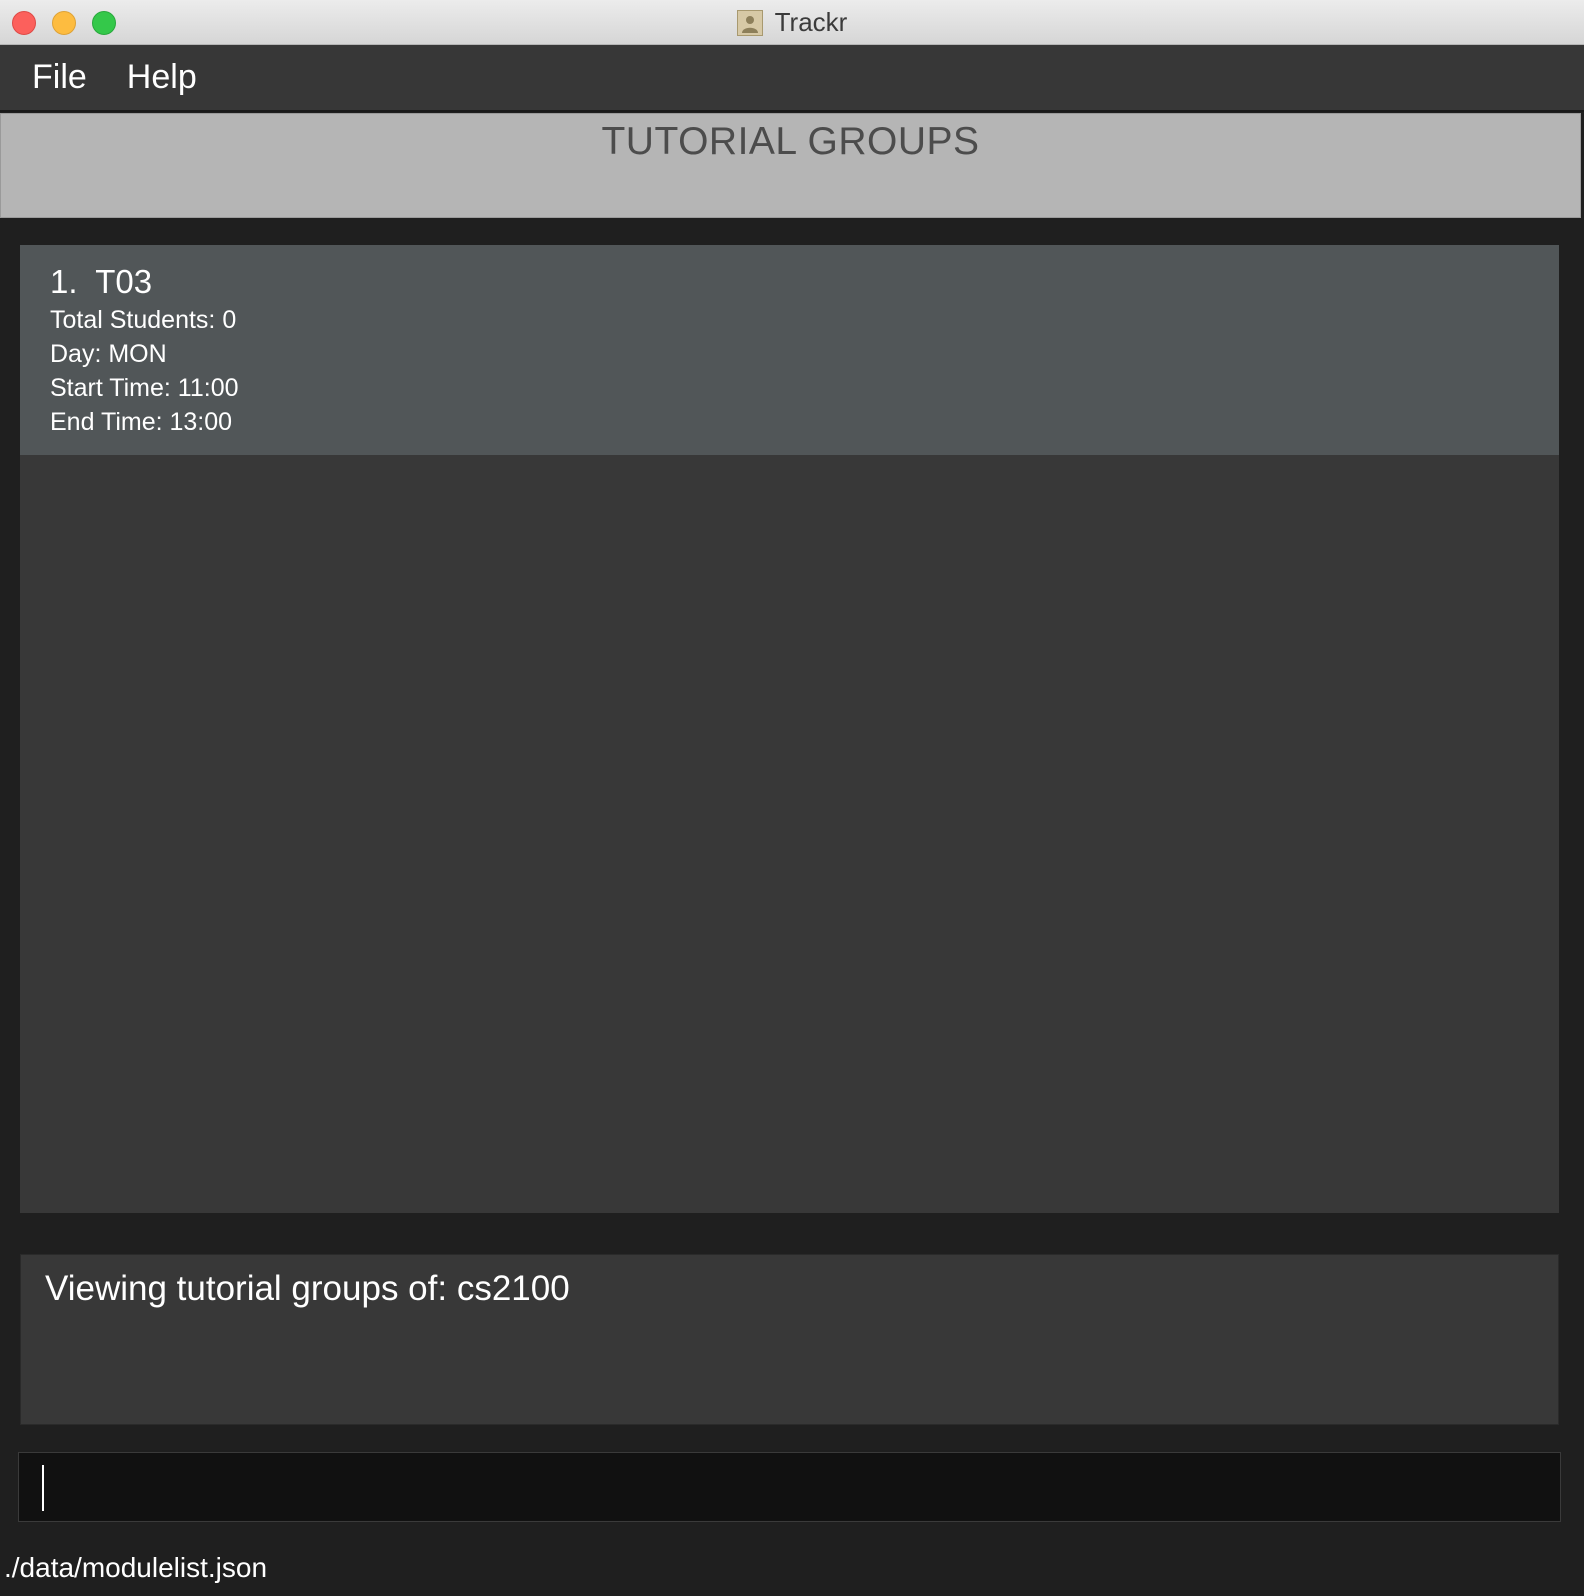  What do you see at coordinates (789, 1339) in the screenshot?
I see `result-display: Viewing tutorial groups of: cs2100` at bounding box center [789, 1339].